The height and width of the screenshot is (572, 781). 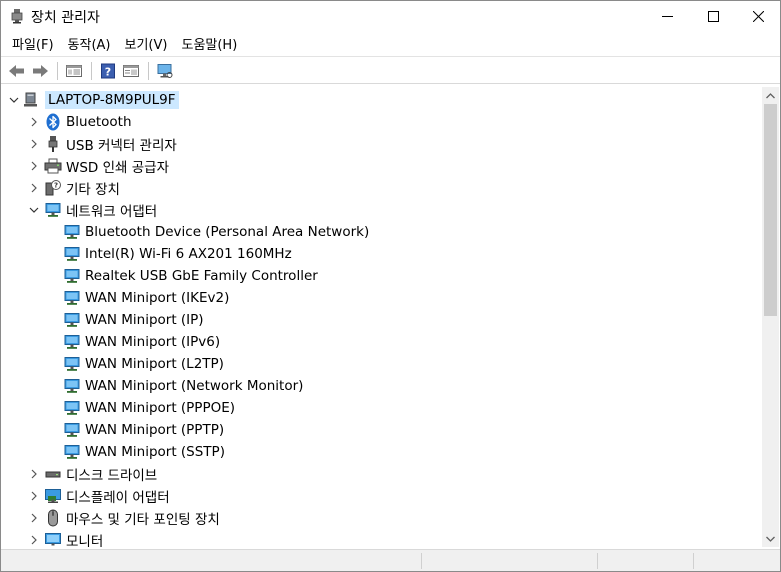 I want to click on menu-help: 도움말(H), so click(x=209, y=43).